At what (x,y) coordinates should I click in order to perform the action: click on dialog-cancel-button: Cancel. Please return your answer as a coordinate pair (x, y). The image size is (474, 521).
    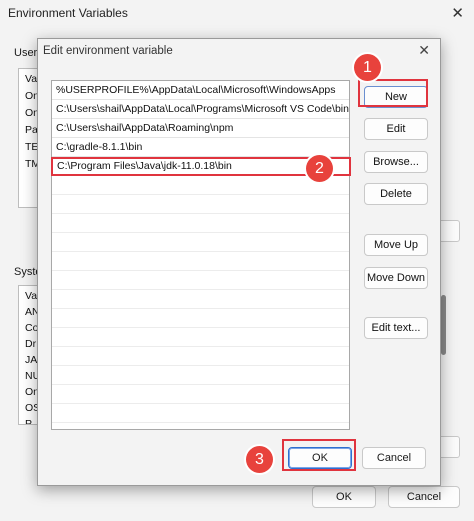
    Looking at the image, I should click on (394, 458).